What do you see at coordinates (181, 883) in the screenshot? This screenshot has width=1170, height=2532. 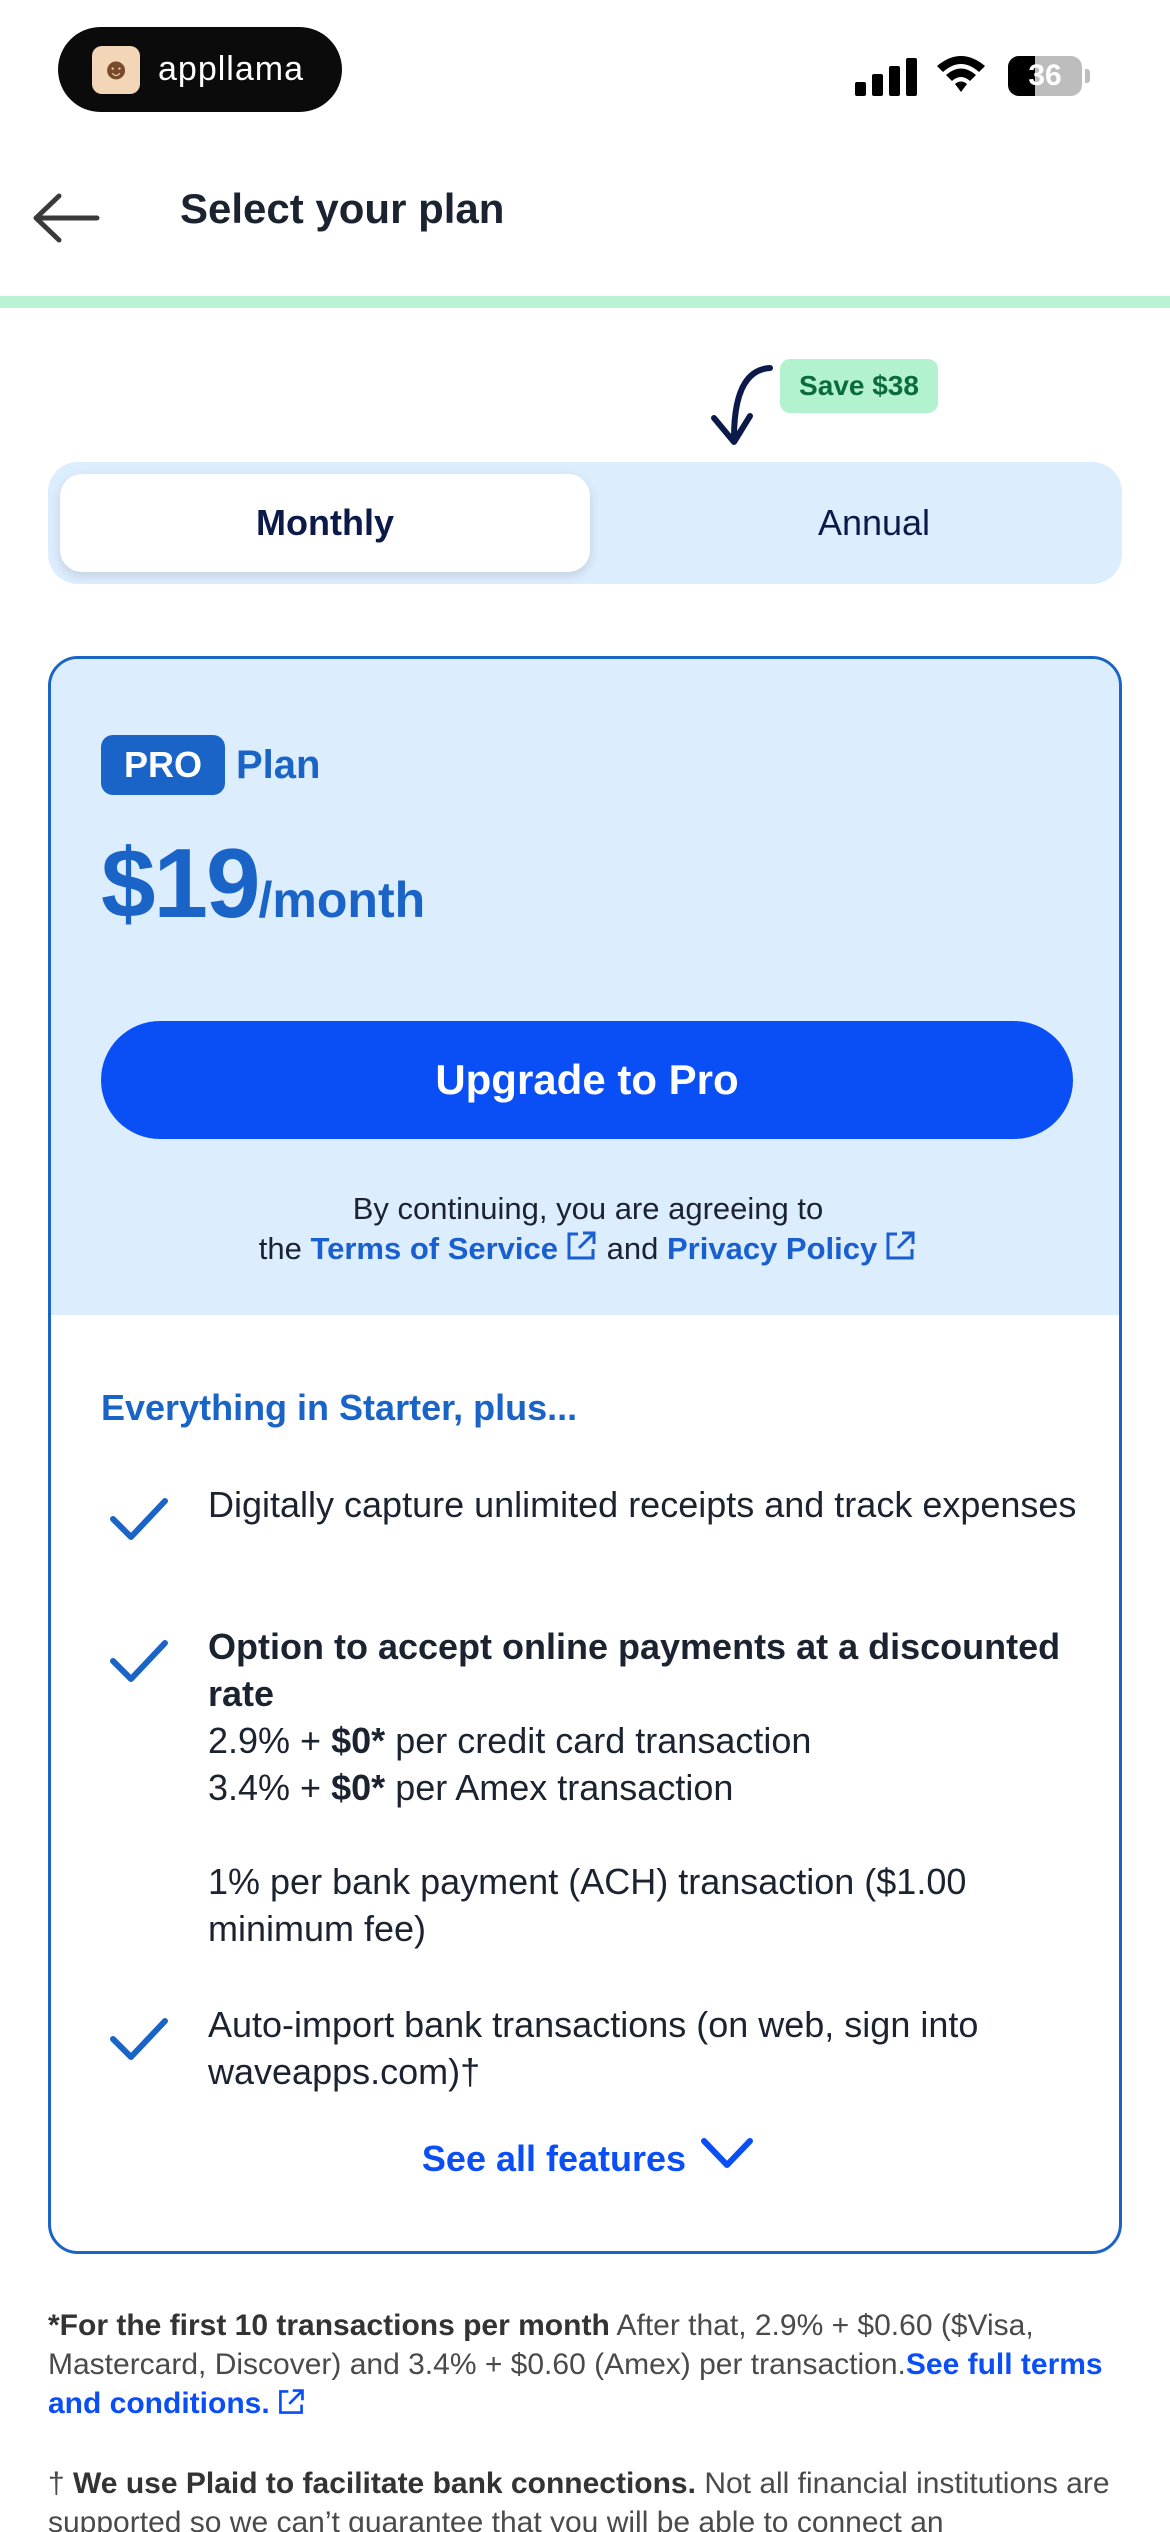 I see `price-amount: $19` at bounding box center [181, 883].